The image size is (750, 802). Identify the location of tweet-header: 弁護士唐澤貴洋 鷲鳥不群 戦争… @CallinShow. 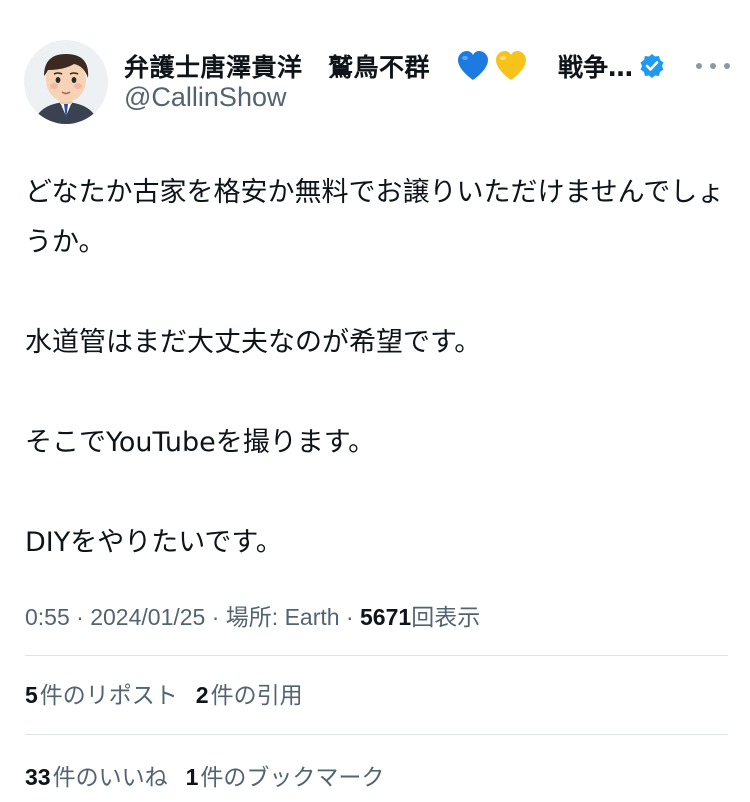
(377, 82).